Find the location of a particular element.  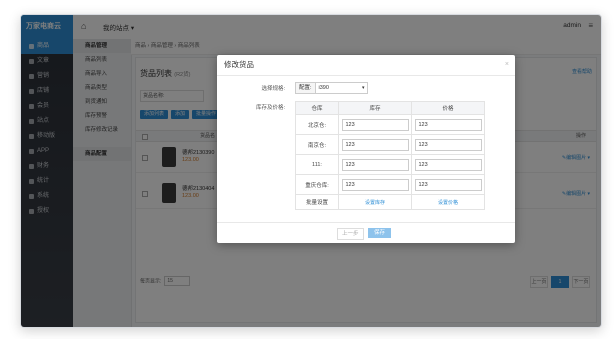

warehouse-row: 111: 123 123 is located at coordinates (390, 164).